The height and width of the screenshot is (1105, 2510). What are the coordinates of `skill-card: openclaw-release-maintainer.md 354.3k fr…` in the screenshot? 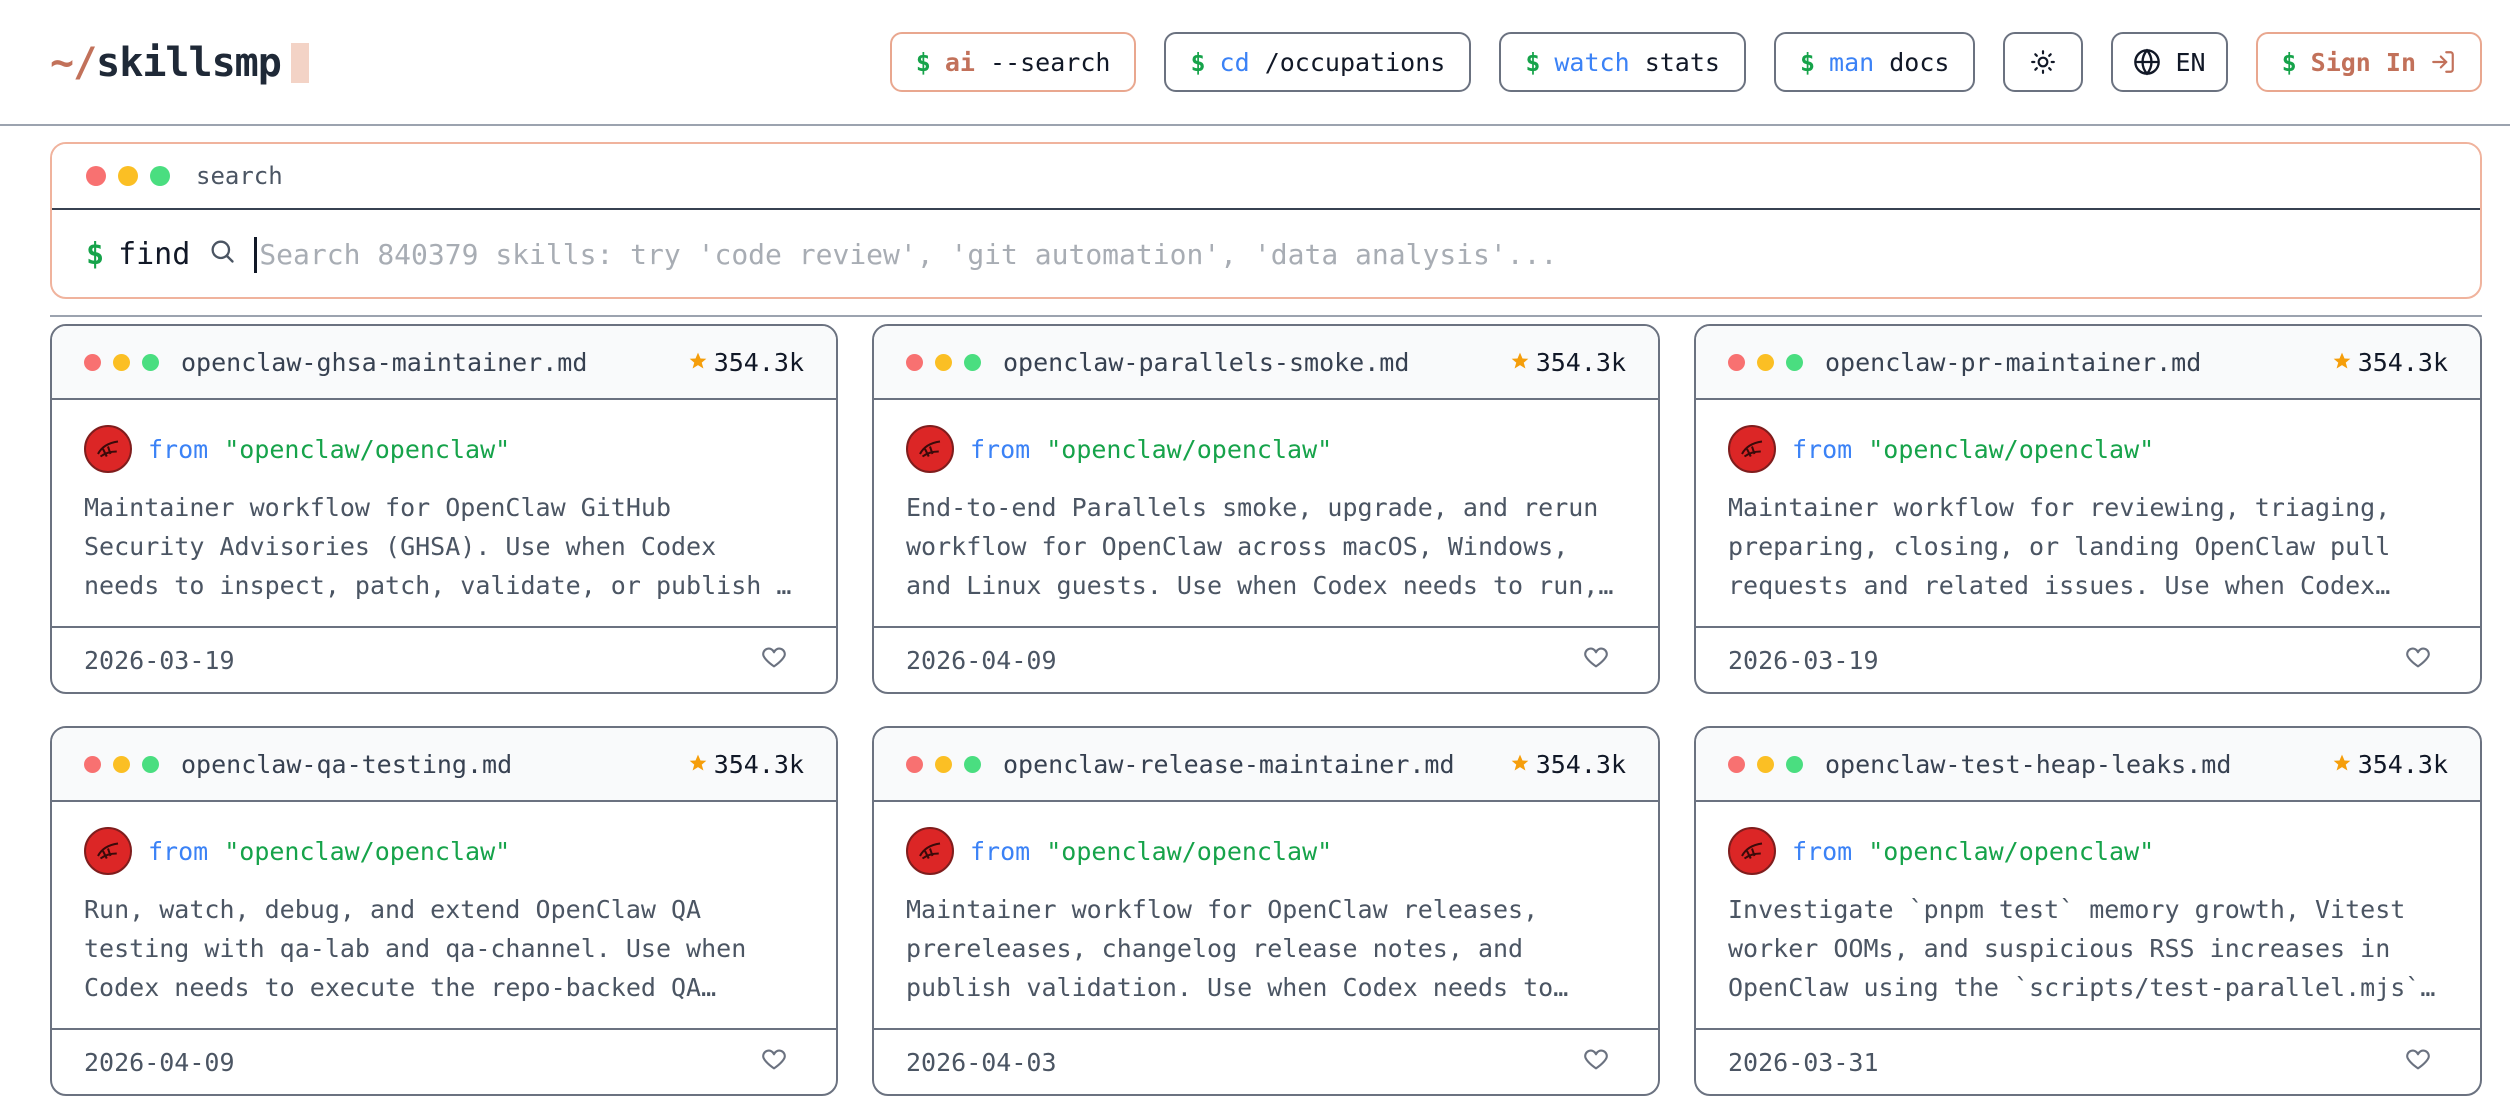 It's located at (1266, 911).